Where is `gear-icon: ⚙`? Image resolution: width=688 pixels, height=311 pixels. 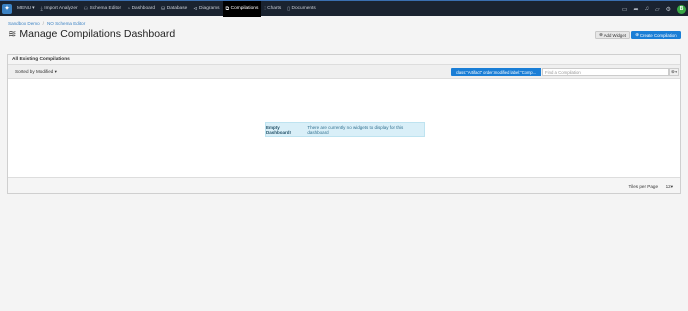
gear-icon: ⚙ is located at coordinates (668, 9).